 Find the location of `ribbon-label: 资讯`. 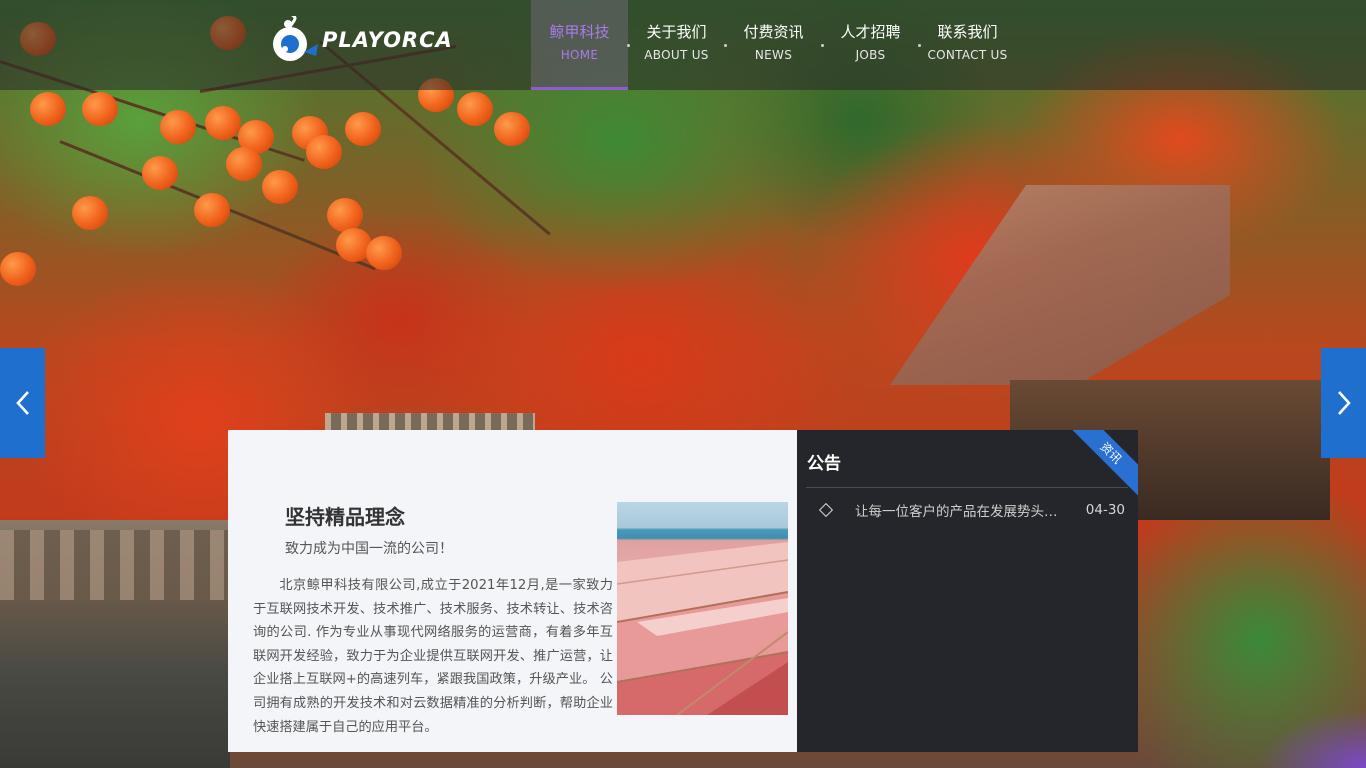

ribbon-label: 资讯 is located at coordinates (1111, 453).